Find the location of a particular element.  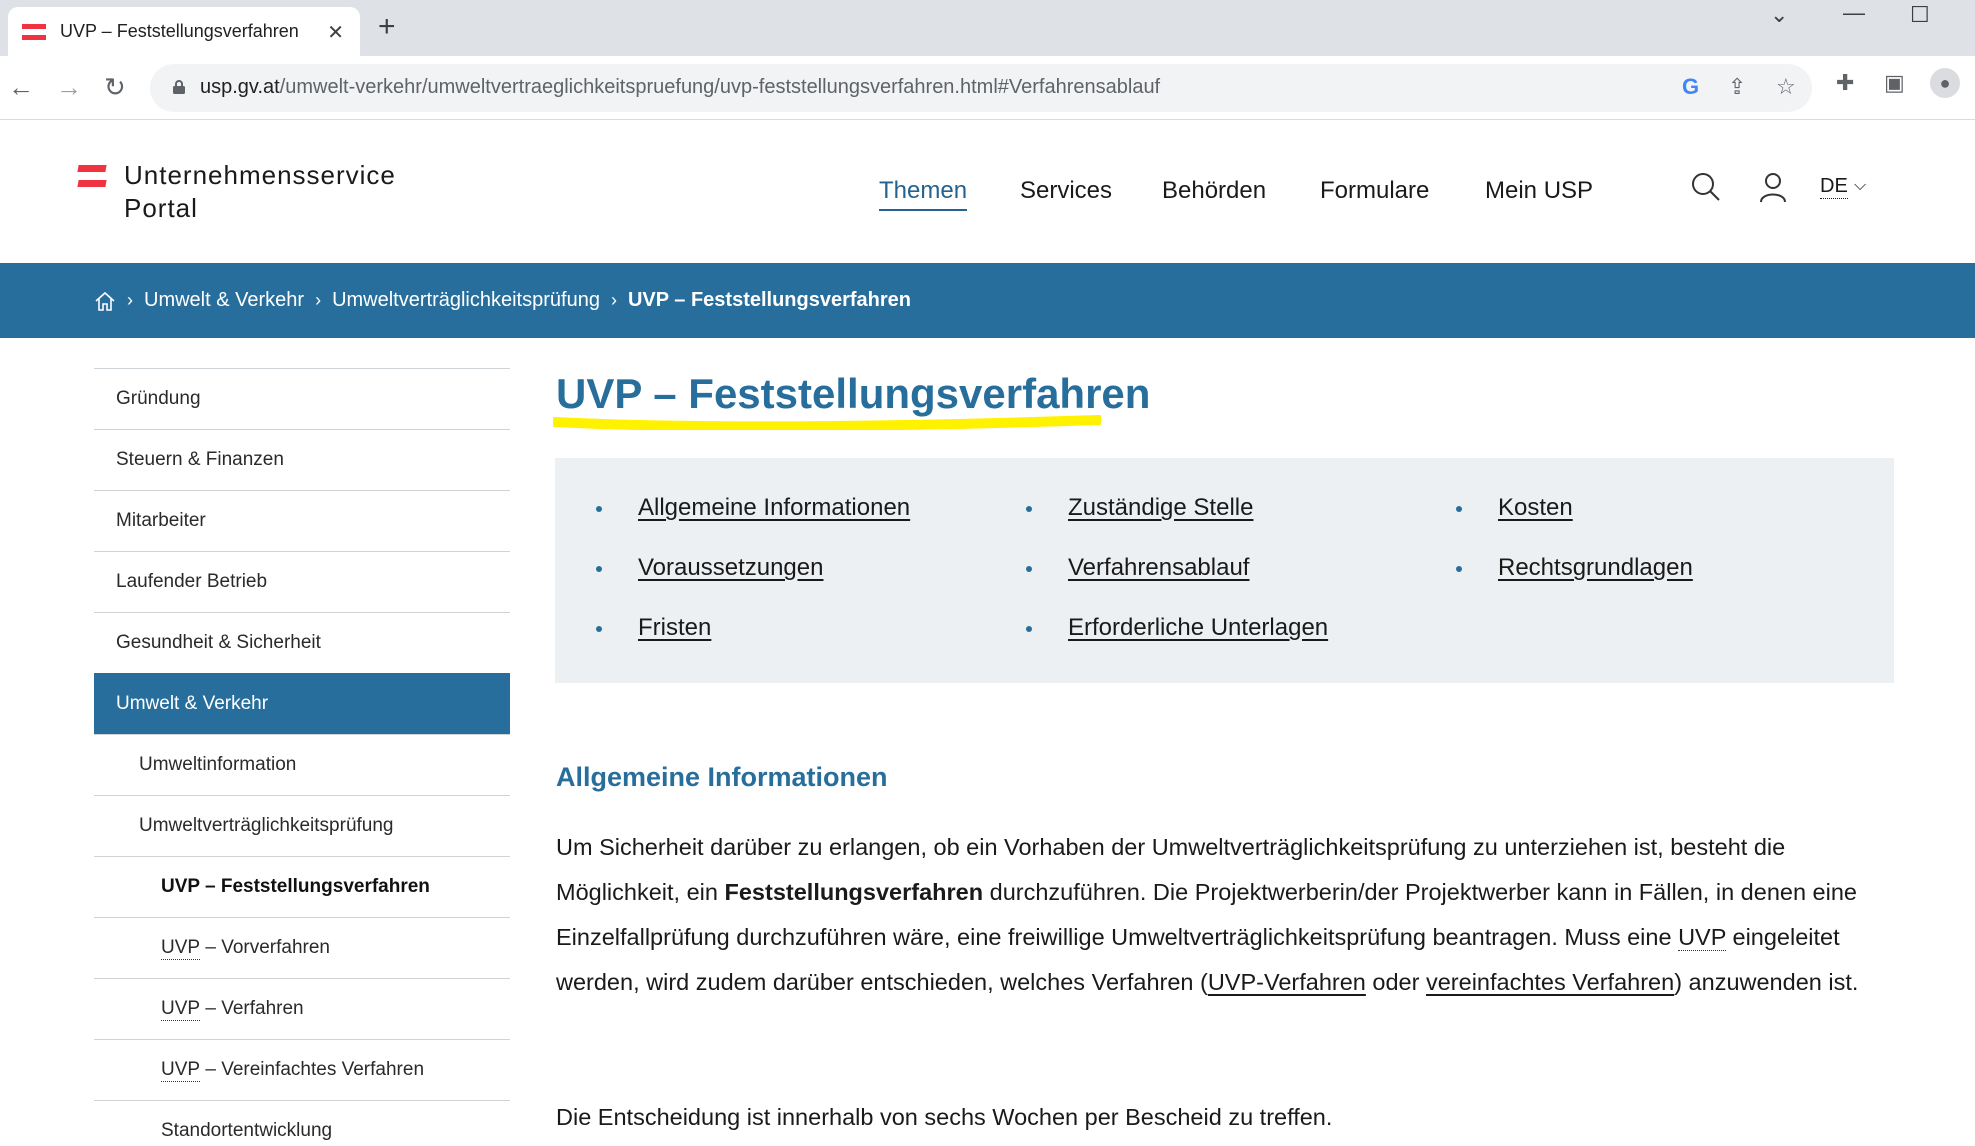

toc-item: Rechtsgrundlagen is located at coordinates (1574, 568).